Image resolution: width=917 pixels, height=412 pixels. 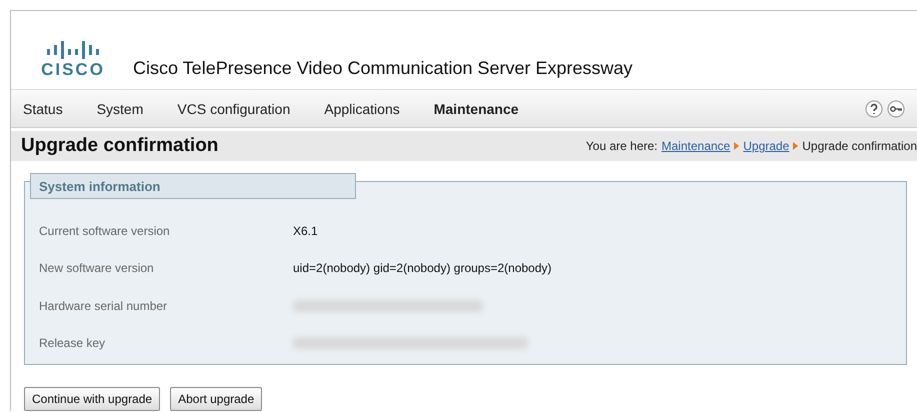 What do you see at coordinates (622, 146) in the screenshot?
I see `breadcrumb-label: You are here:` at bounding box center [622, 146].